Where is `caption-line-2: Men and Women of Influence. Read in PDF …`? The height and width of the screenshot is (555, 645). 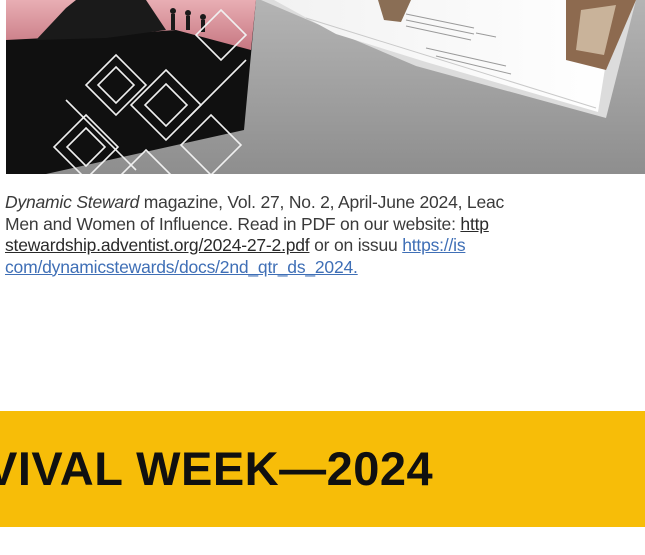 caption-line-2: Men and Women of Influence. Read in PDF … is located at coordinates (325, 225).